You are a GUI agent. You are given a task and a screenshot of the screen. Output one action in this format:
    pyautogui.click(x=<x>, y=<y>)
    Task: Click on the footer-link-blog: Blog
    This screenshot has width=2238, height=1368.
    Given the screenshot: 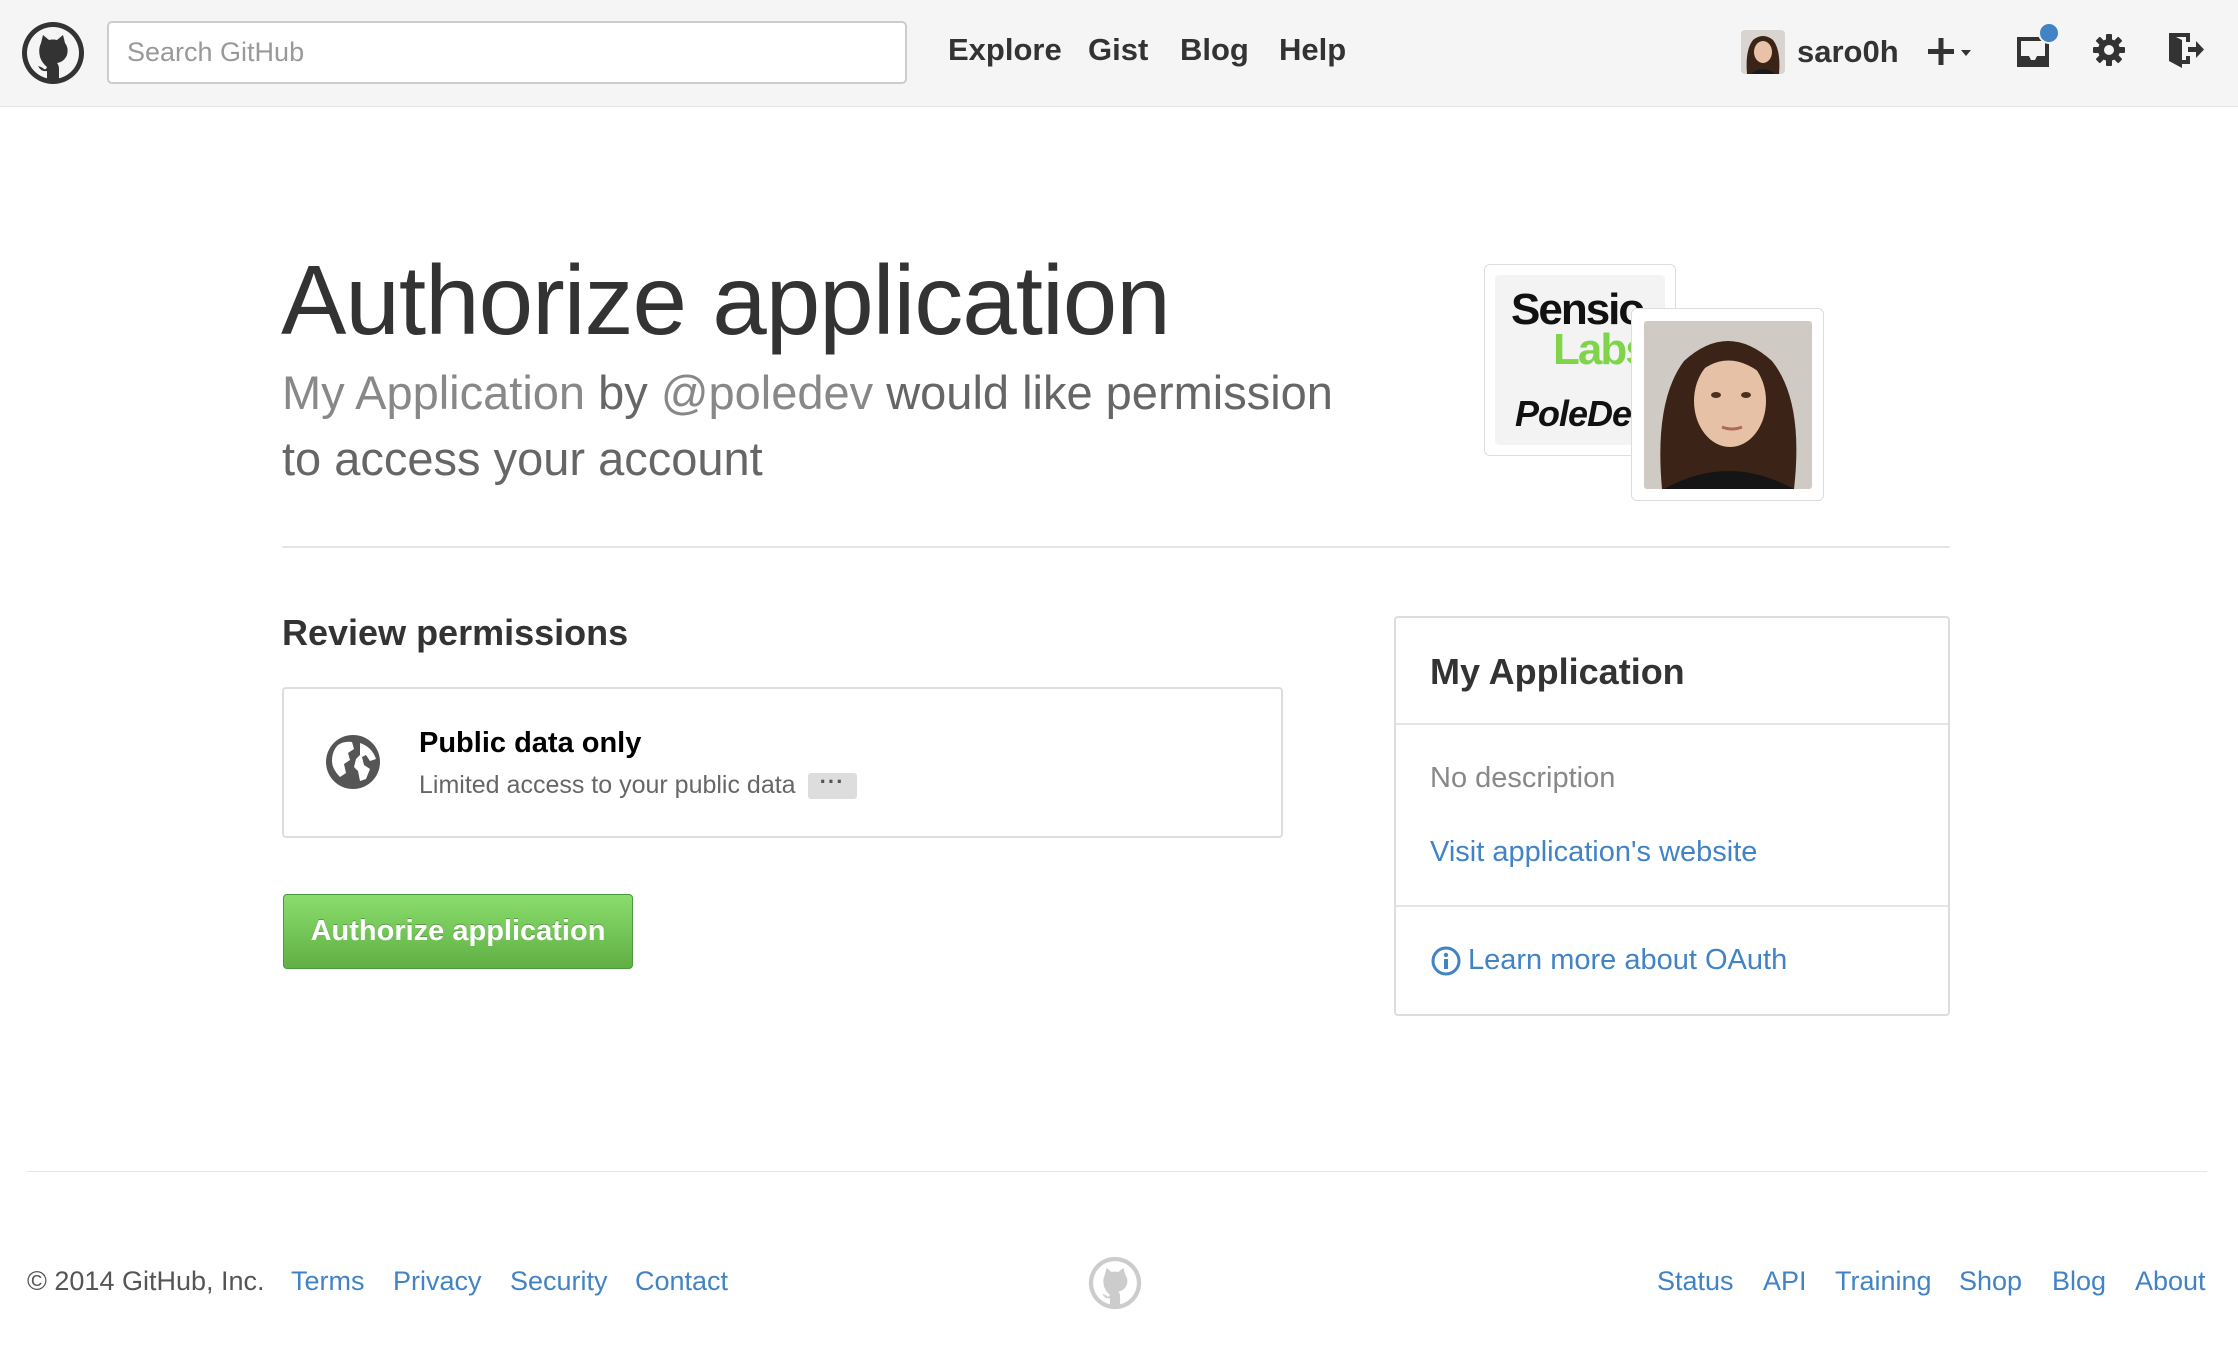 What is the action you would take?
    pyautogui.click(x=2079, y=1281)
    